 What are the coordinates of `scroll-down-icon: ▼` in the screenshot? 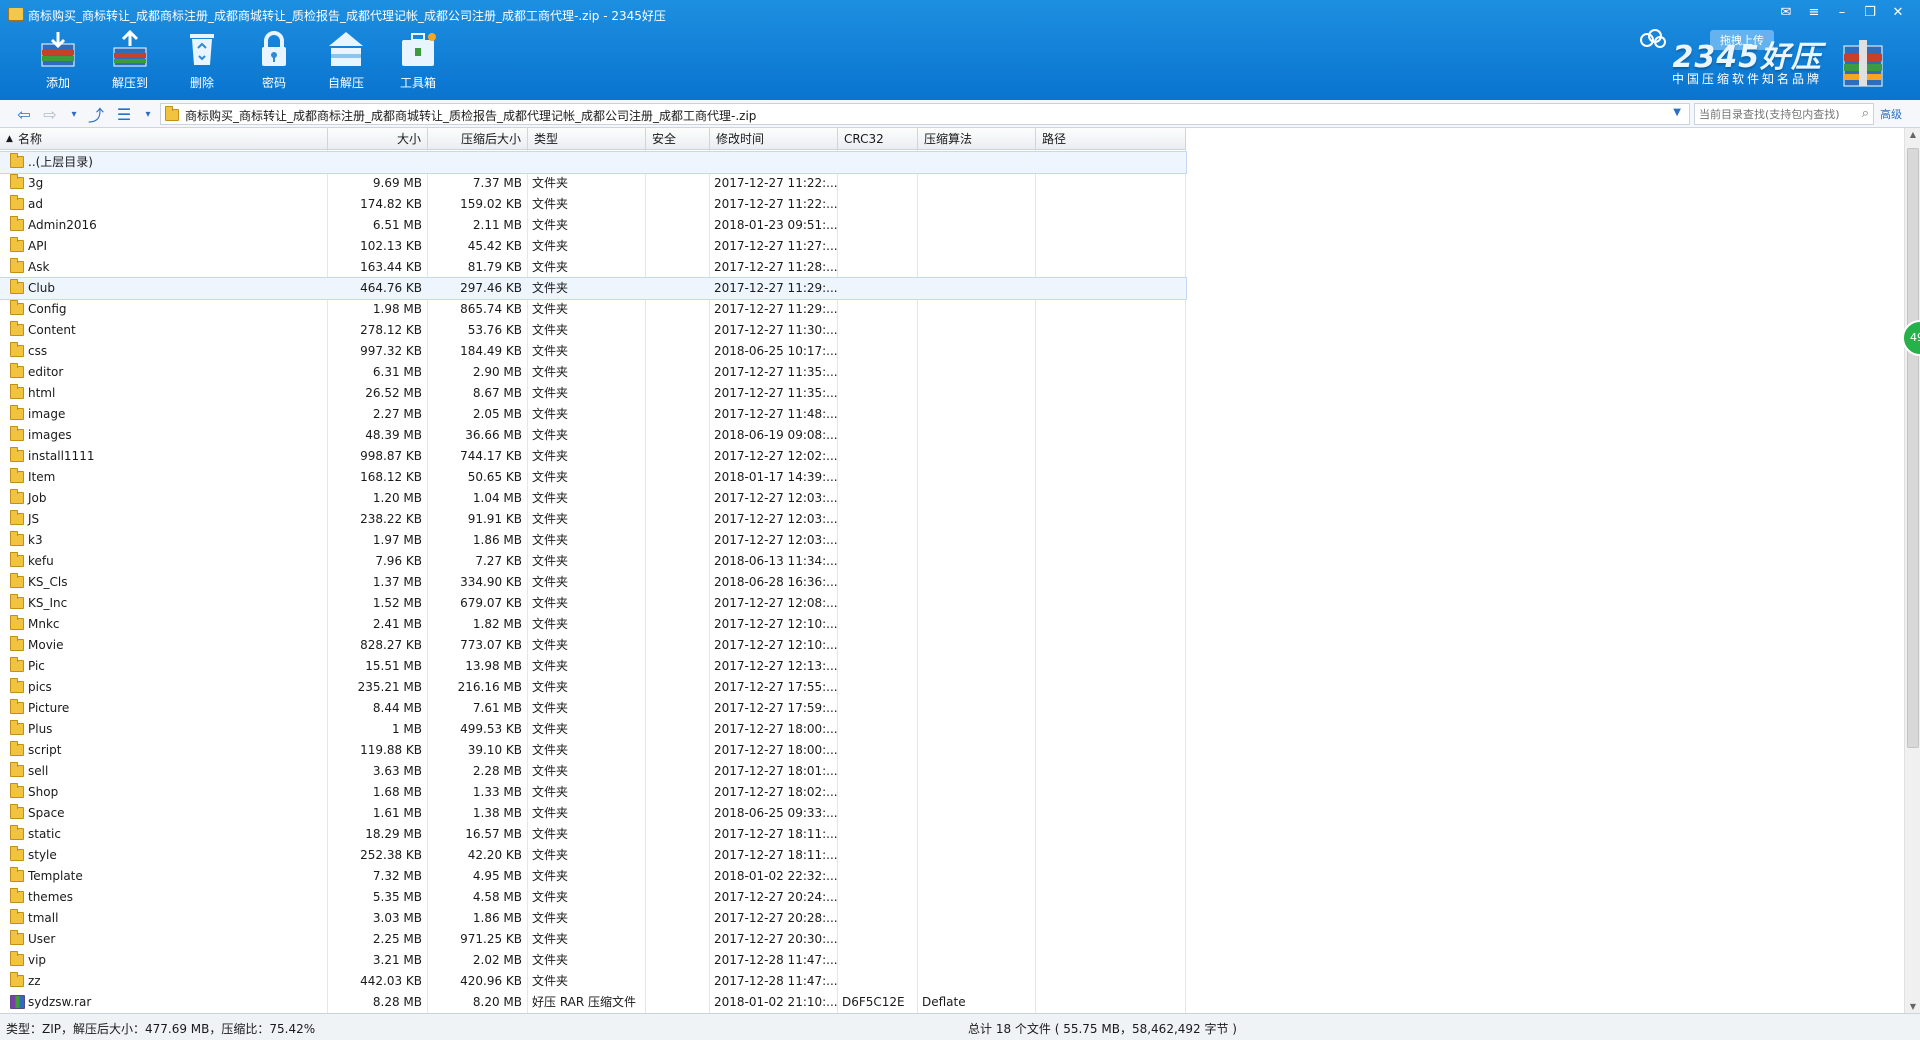 It's located at (1913, 1006).